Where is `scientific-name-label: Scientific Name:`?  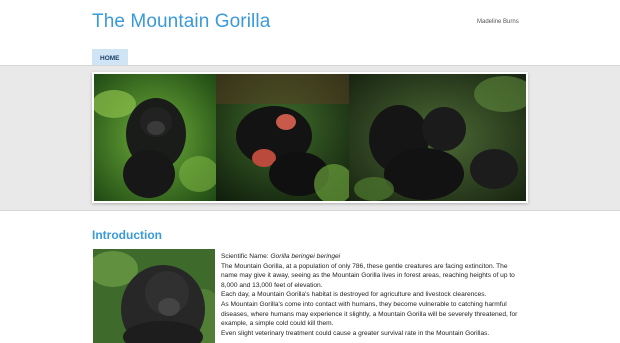 scientific-name-label: Scientific Name: is located at coordinates (246, 256).